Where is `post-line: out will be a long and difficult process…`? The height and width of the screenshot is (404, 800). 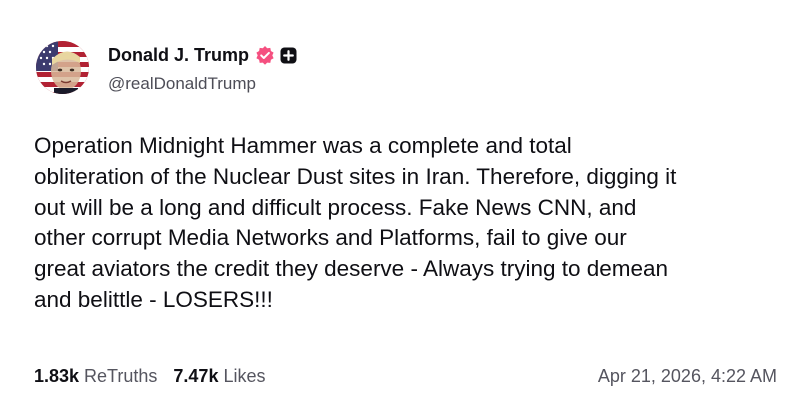
post-line: out will be a long and difficult process… is located at coordinates (335, 207).